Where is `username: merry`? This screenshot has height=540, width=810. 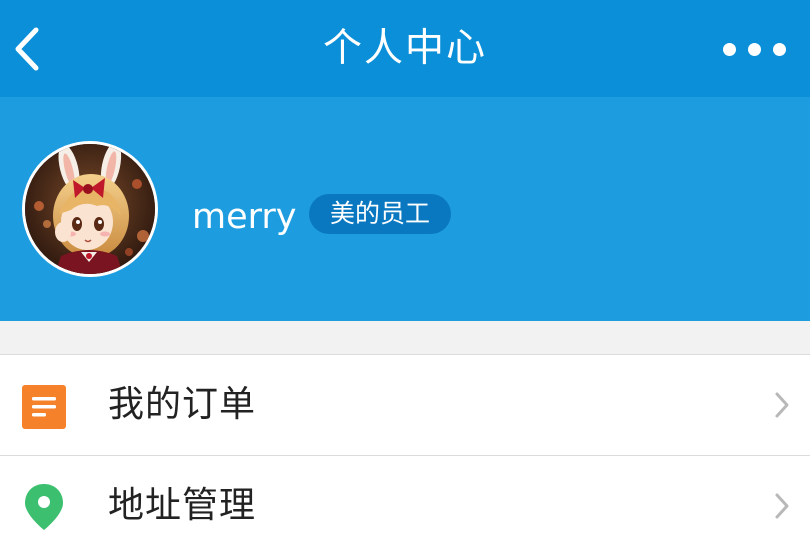 username: merry is located at coordinates (244, 217).